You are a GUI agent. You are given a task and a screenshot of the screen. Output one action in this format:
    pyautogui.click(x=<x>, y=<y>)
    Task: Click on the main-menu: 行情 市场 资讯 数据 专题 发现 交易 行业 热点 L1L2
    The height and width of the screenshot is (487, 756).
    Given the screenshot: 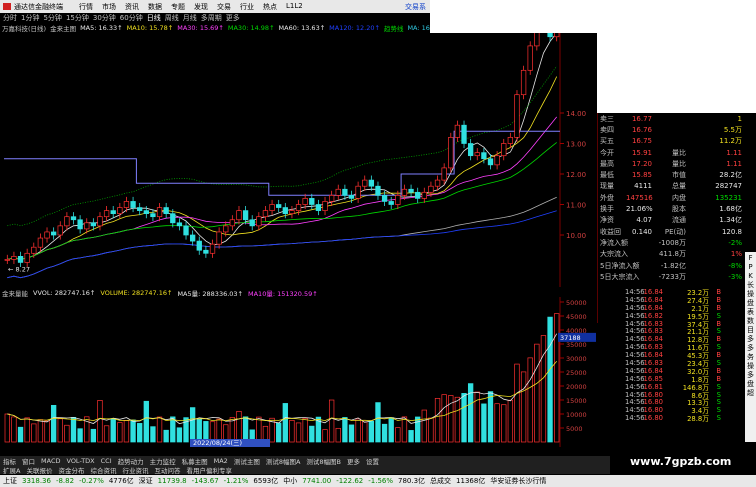 What is the action you would take?
    pyautogui.click(x=191, y=7)
    